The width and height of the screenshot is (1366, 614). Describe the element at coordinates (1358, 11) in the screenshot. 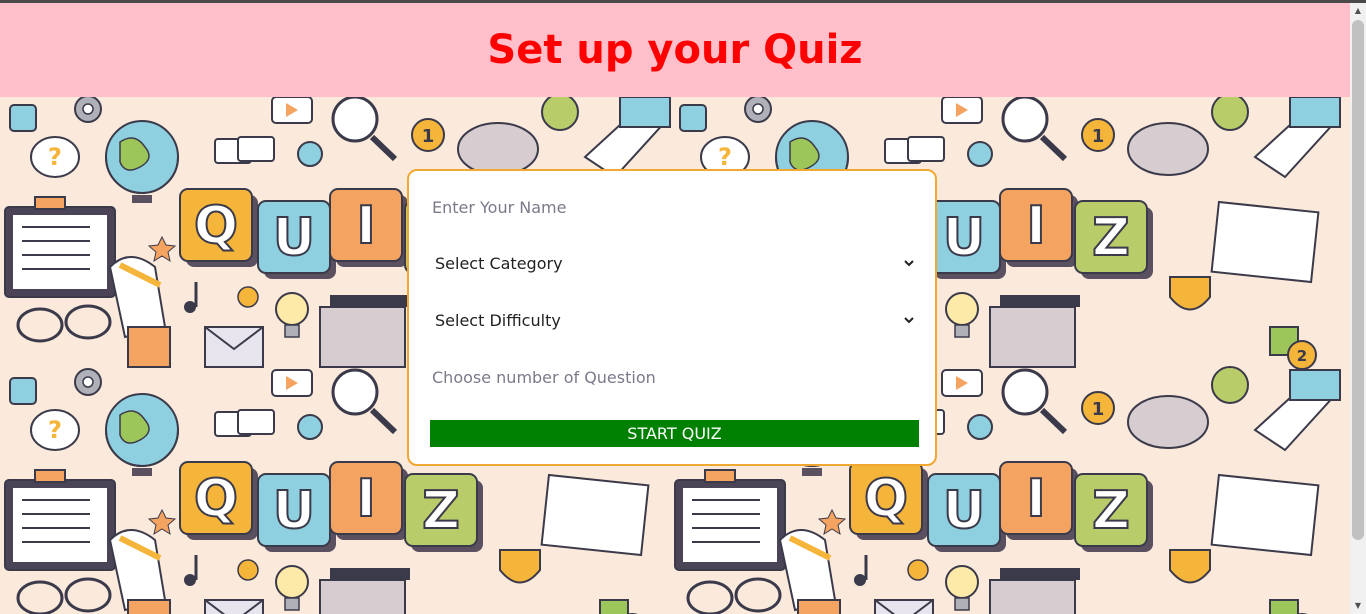

I see `scroll-up-icon: ▲` at that location.